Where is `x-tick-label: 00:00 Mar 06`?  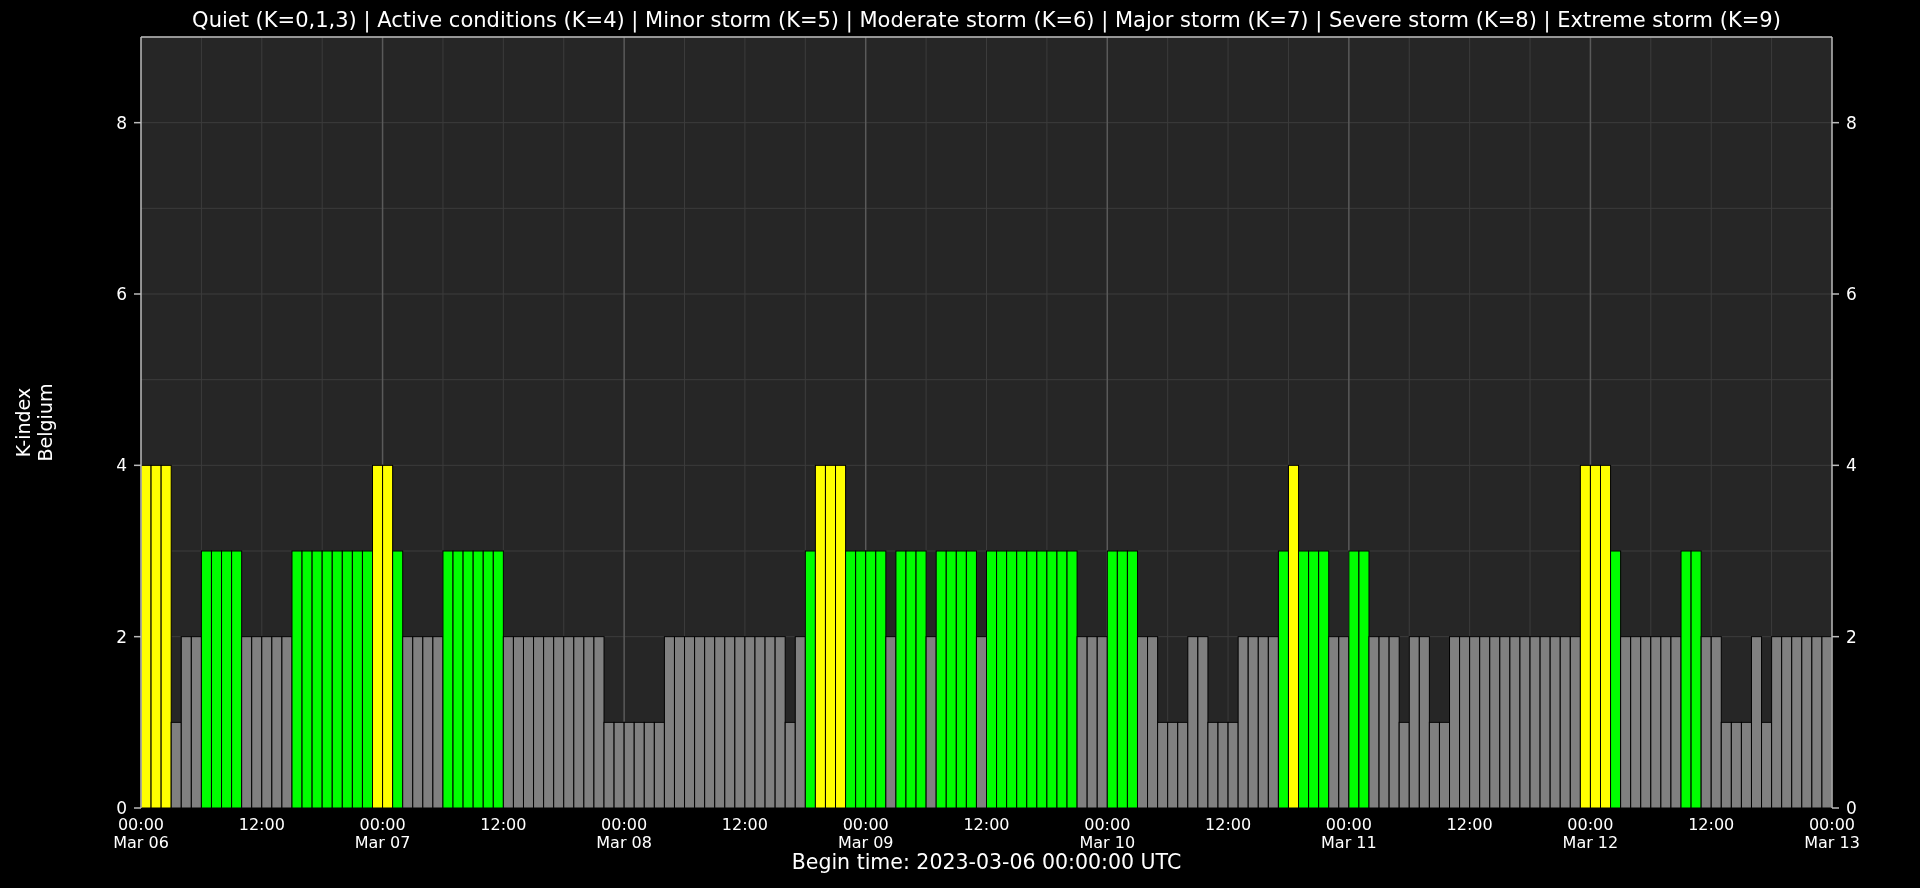 x-tick-label: 00:00 Mar 06 is located at coordinates (141, 833).